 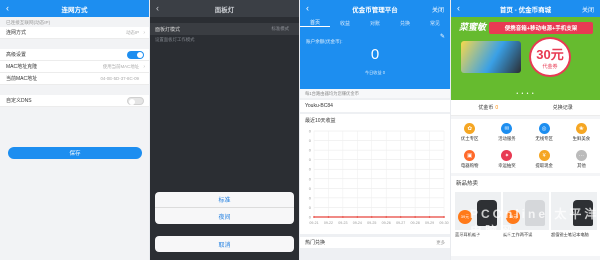 What do you see at coordinates (473, 27) in the screenshot?
I see `banner-brand: 菜蜜敏` at bounding box center [473, 27].